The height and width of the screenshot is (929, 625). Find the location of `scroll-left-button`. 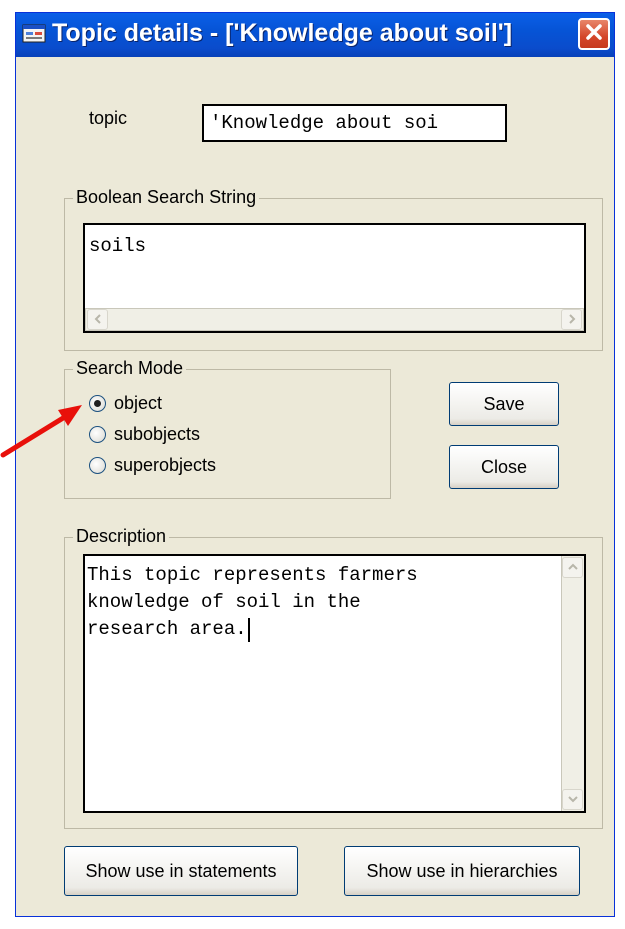

scroll-left-button is located at coordinates (97, 319).